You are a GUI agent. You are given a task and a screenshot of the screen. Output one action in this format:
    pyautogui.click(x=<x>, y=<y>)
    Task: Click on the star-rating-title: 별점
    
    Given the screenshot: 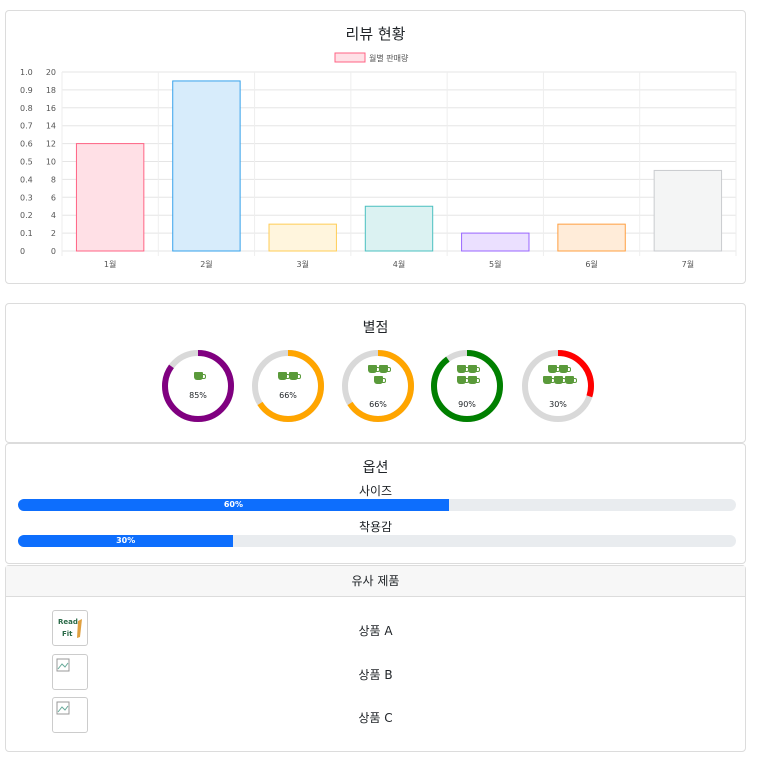 What is the action you would take?
    pyautogui.click(x=375, y=328)
    